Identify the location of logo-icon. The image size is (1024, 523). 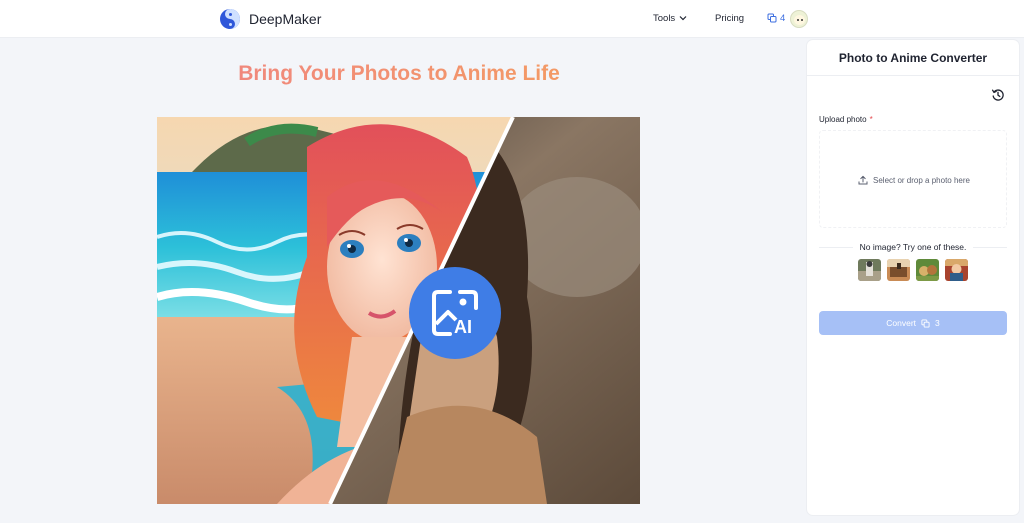
(230, 19).